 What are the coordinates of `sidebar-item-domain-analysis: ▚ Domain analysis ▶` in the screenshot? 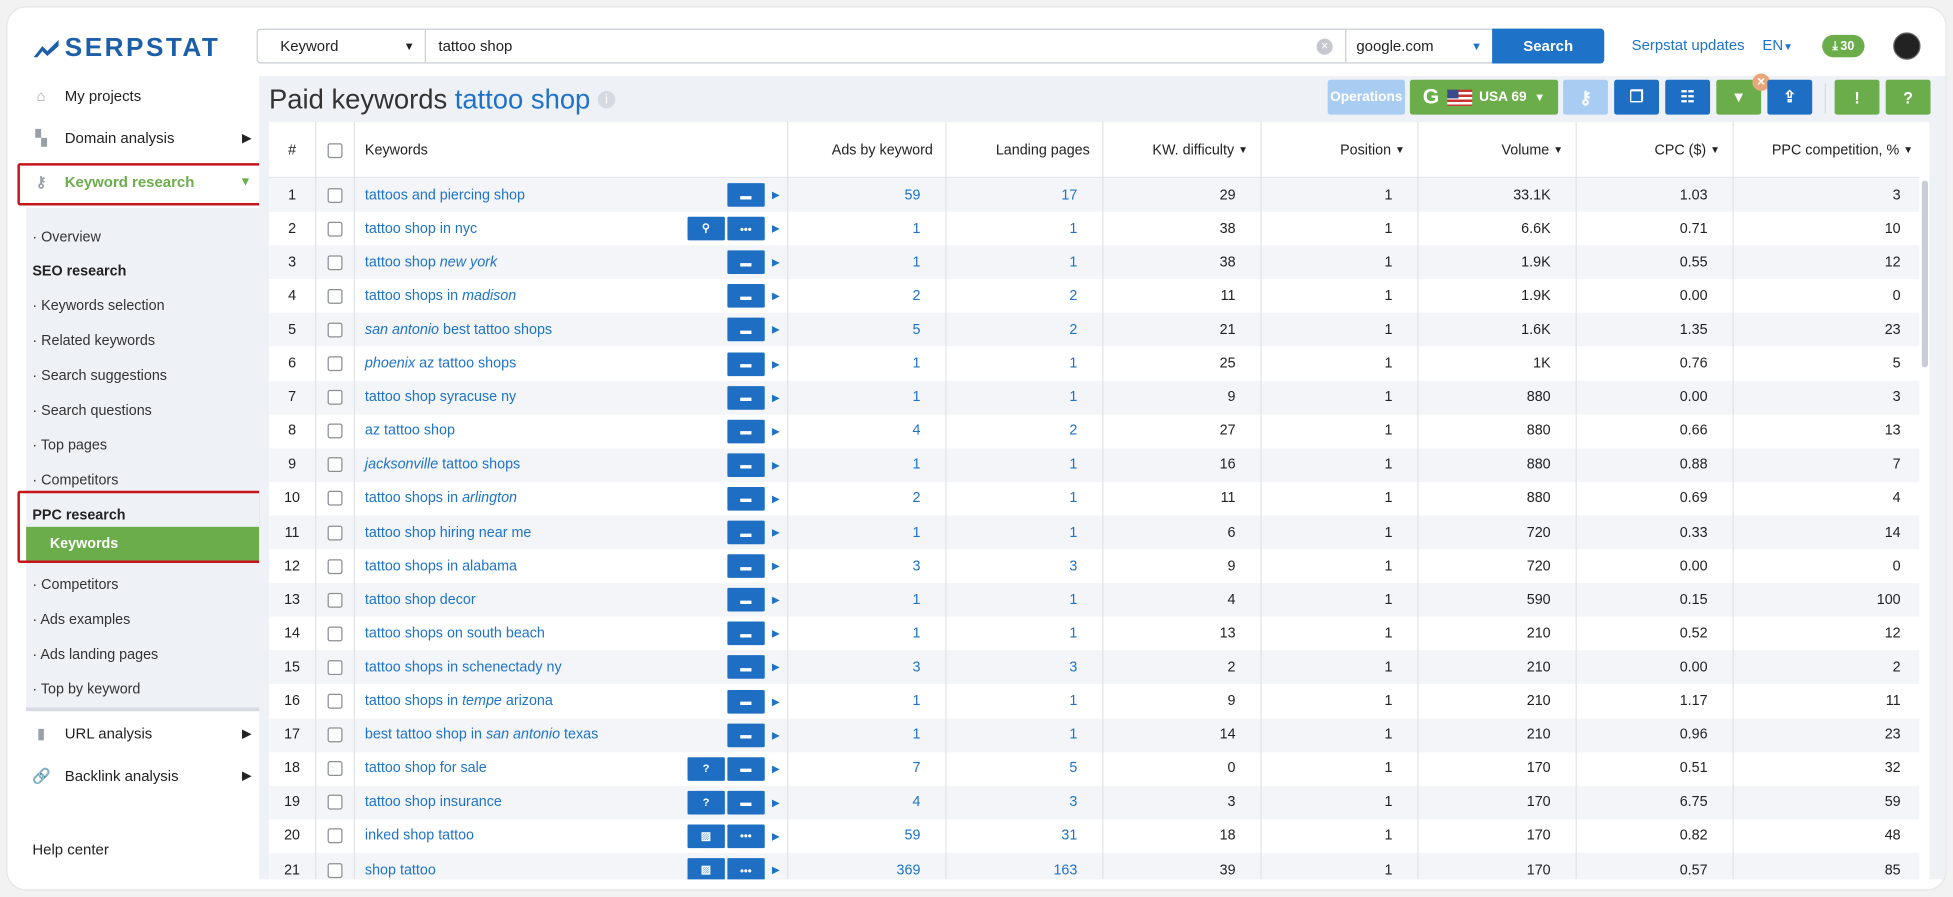 It's located at (141, 138).